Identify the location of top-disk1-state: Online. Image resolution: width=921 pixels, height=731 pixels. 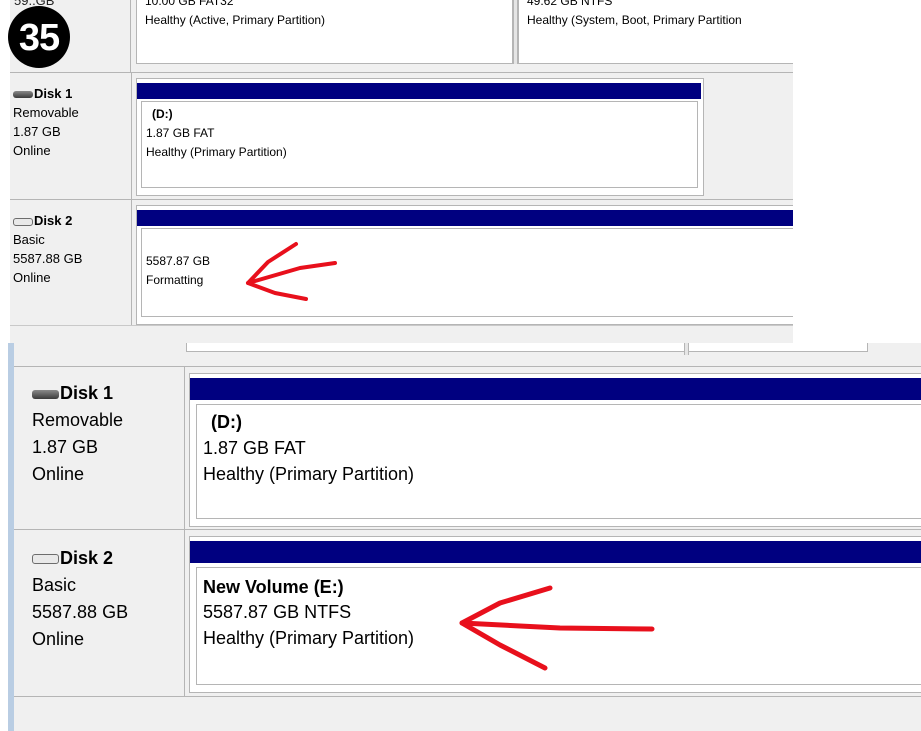
(32, 150).